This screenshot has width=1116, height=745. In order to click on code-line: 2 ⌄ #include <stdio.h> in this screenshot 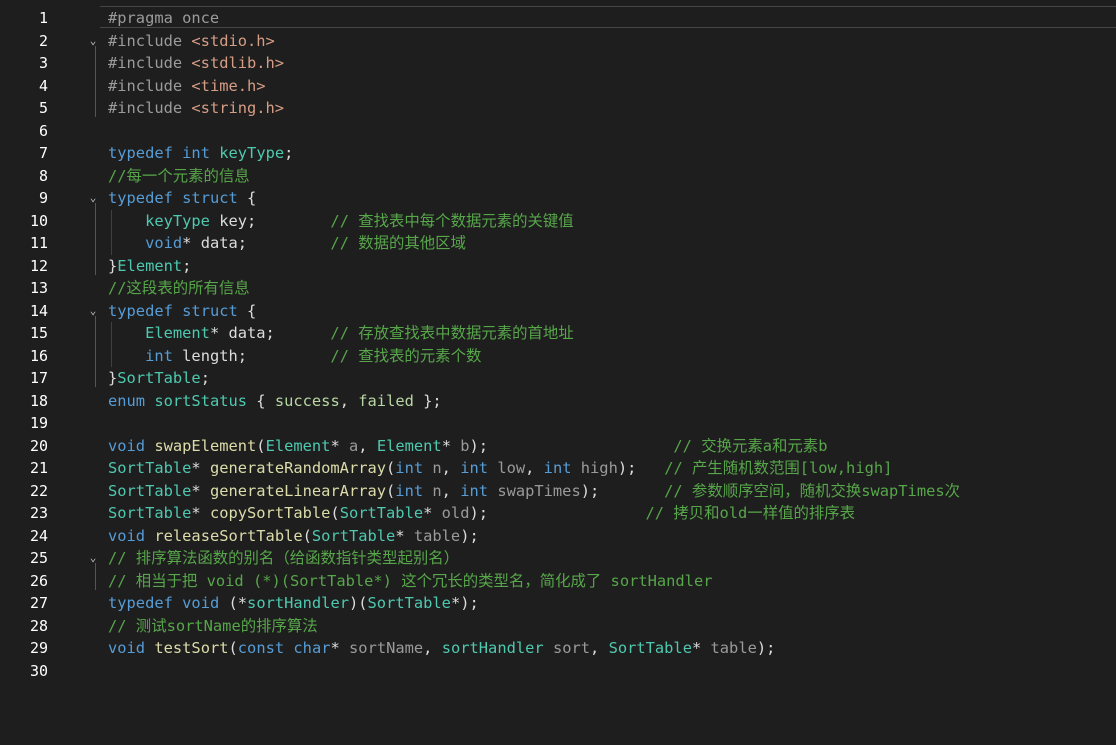, I will do `click(558, 41)`.